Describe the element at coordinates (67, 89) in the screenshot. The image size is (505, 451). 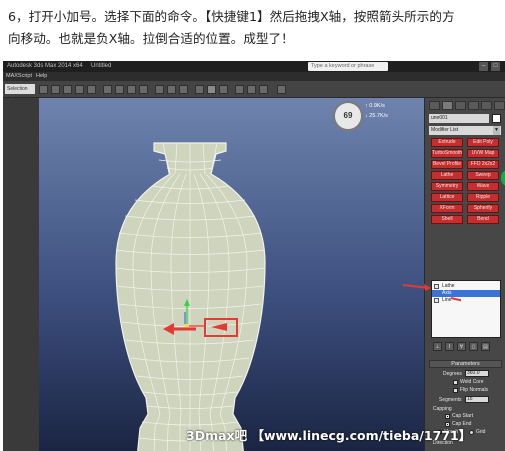
I see `move-icon` at that location.